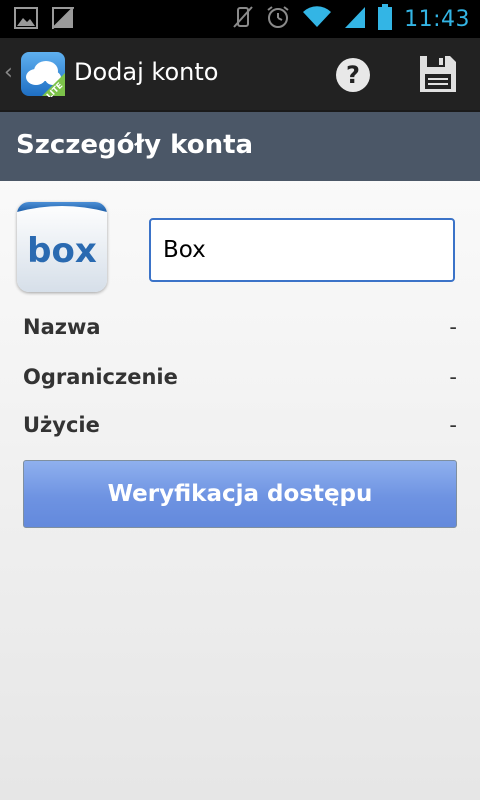  What do you see at coordinates (240, 494) in the screenshot?
I see `verify-access-button: Weryfikacja dostępu` at bounding box center [240, 494].